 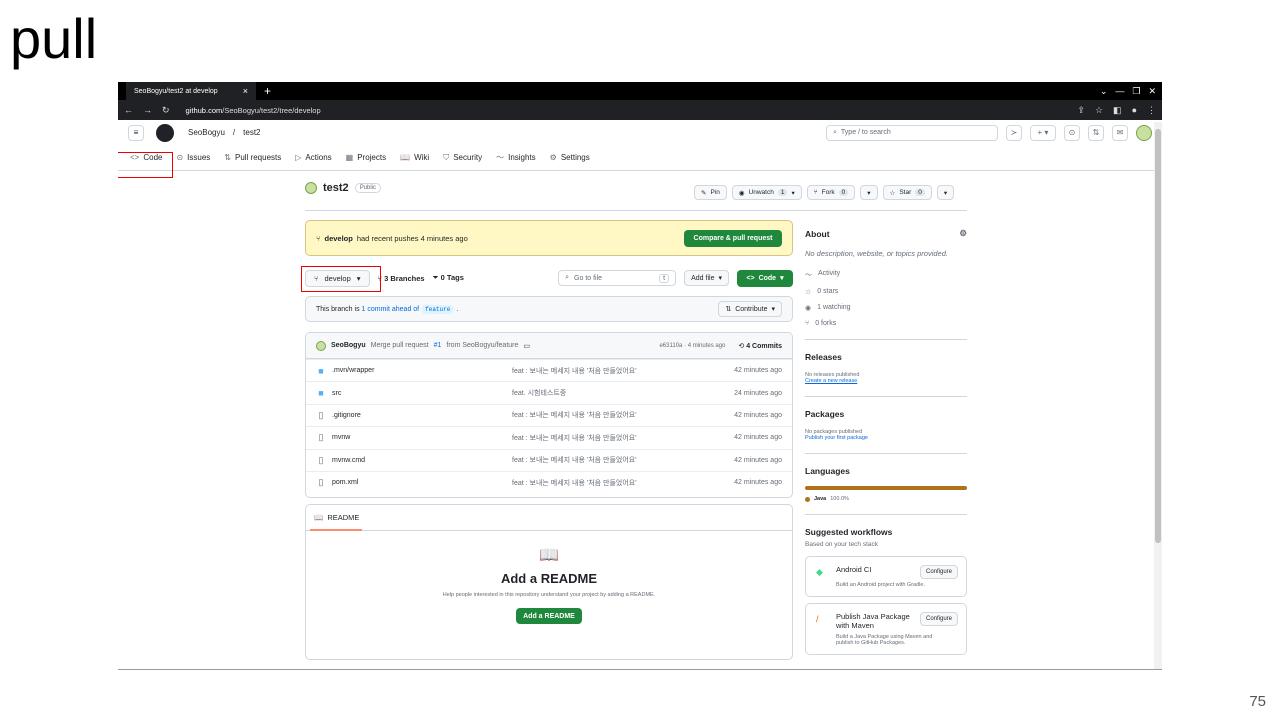 What do you see at coordinates (267, 91) in the screenshot?
I see `new-tab-icon: +` at bounding box center [267, 91].